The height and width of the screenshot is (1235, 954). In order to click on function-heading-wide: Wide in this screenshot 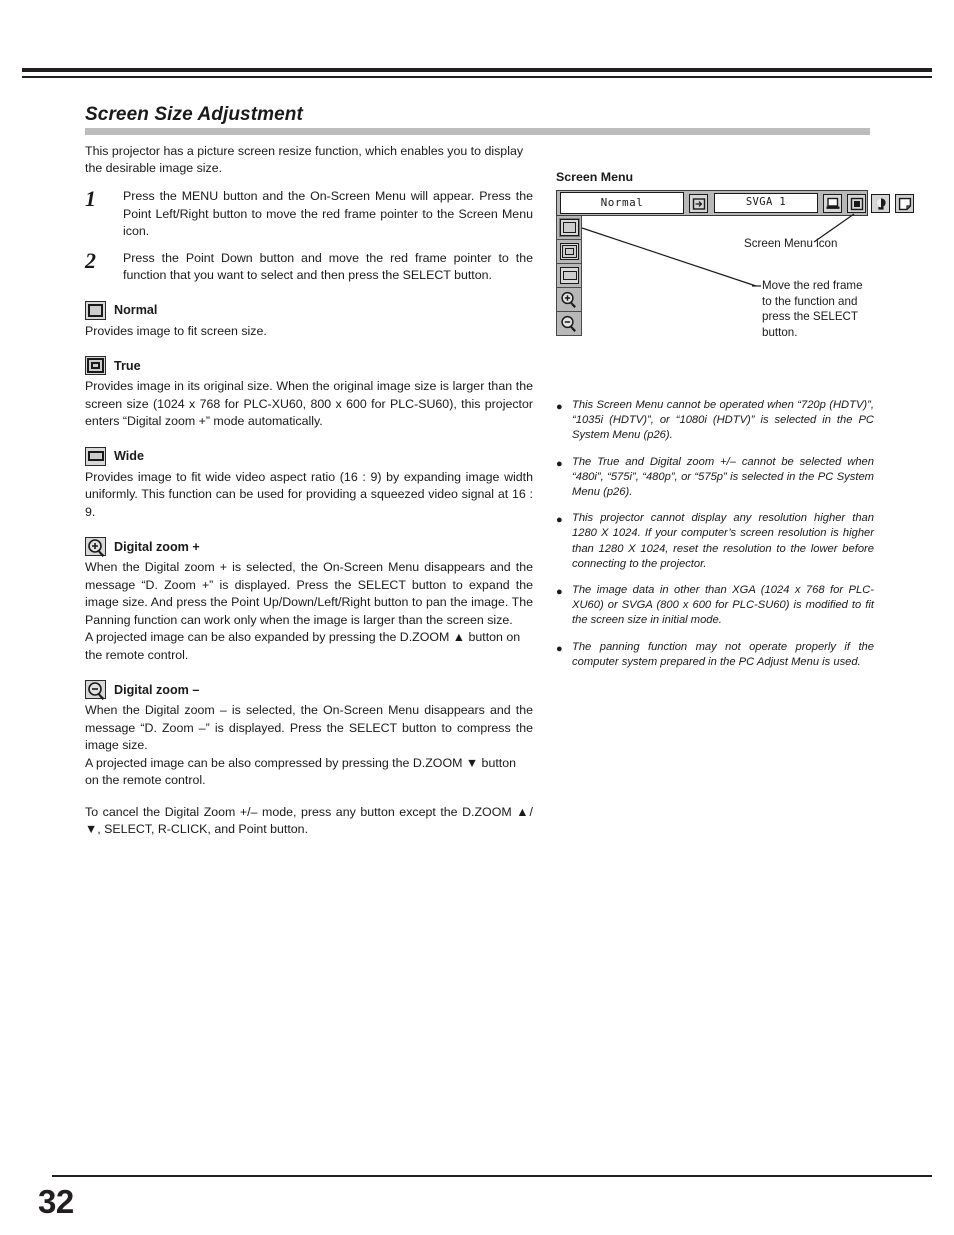, I will do `click(309, 456)`.